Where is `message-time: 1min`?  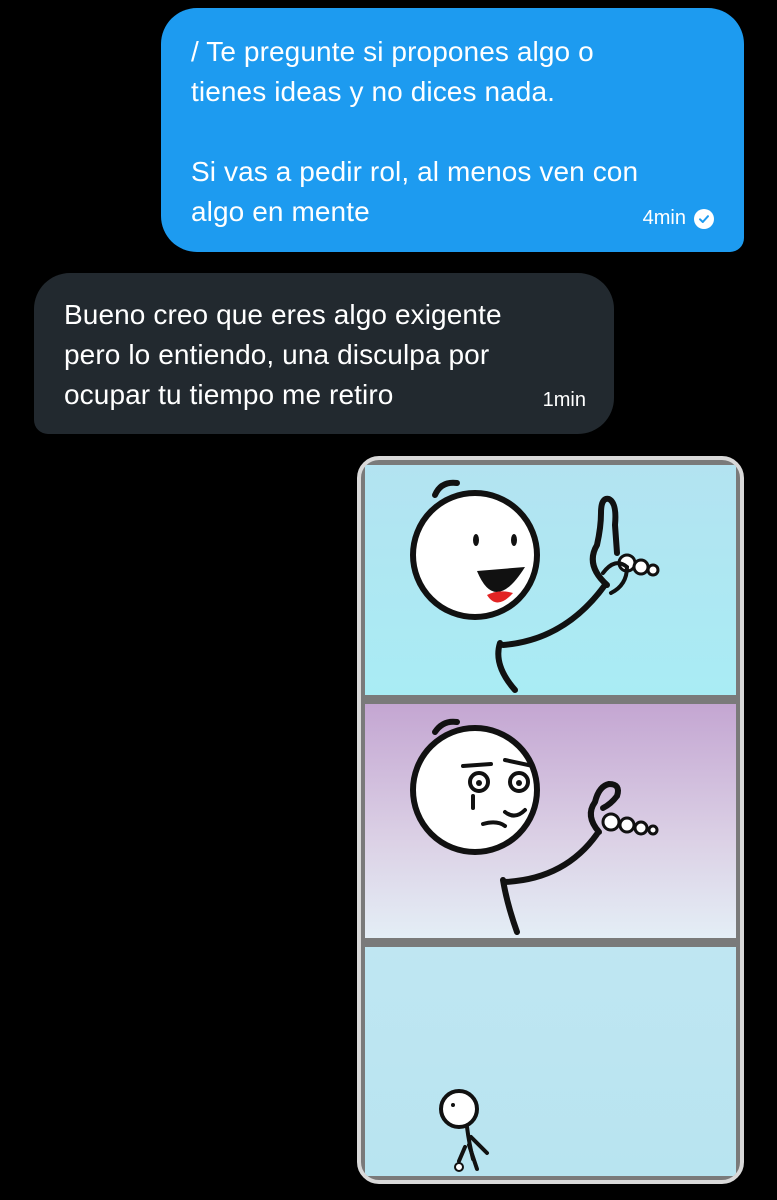
message-time: 1min is located at coordinates (564, 400).